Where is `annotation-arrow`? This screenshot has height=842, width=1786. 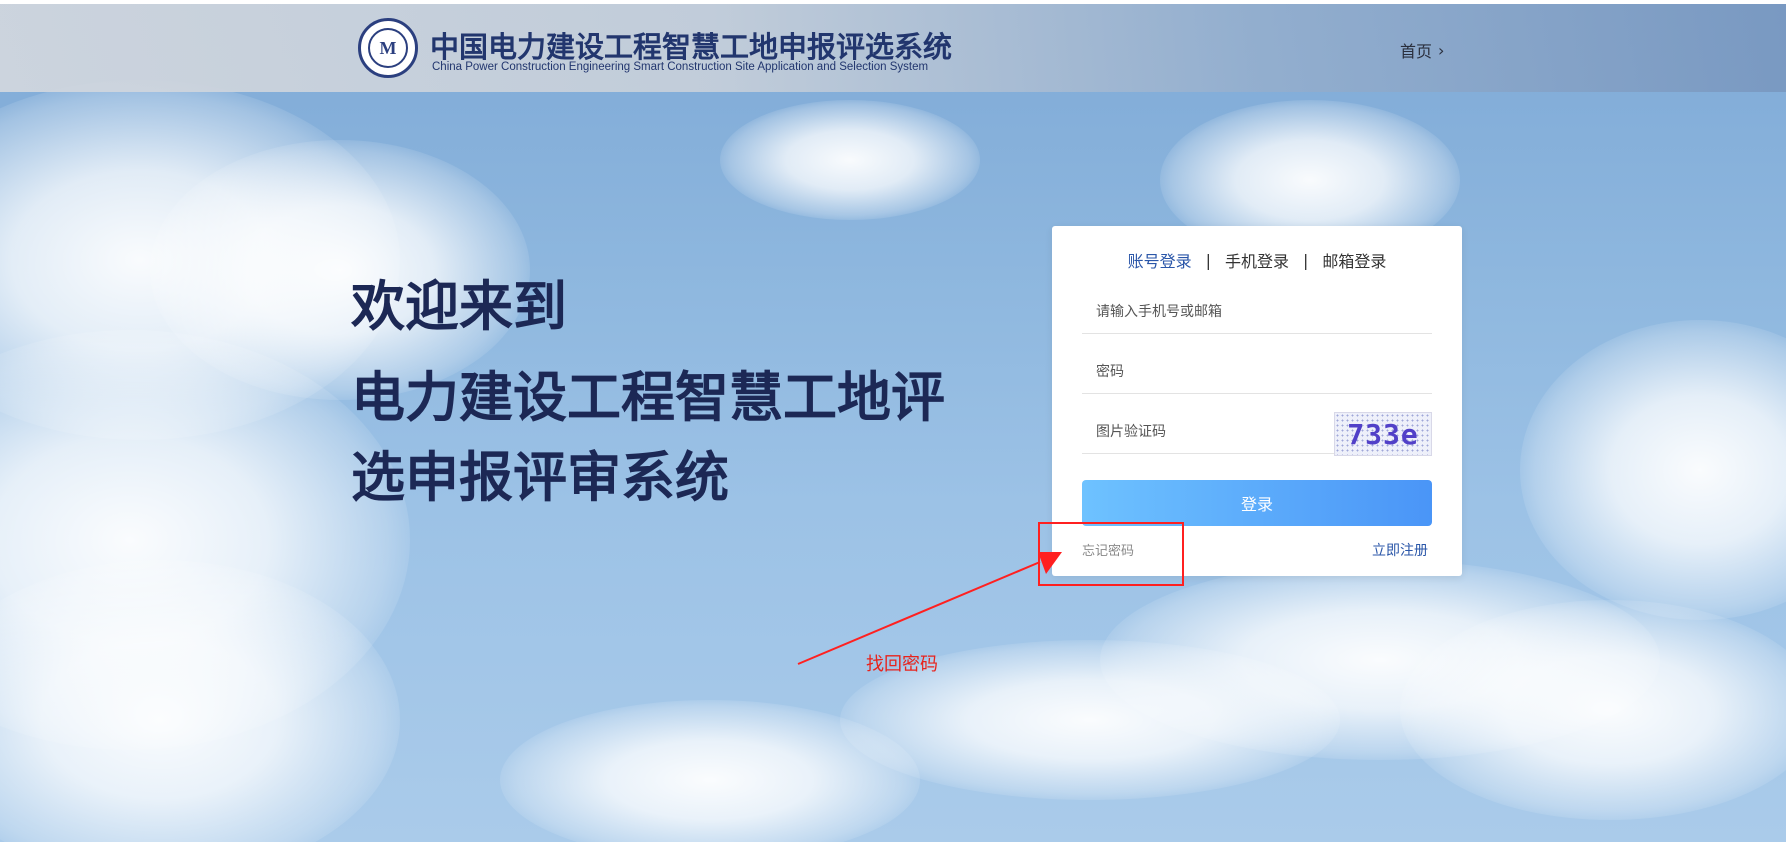
annotation-arrow is located at coordinates (929, 608).